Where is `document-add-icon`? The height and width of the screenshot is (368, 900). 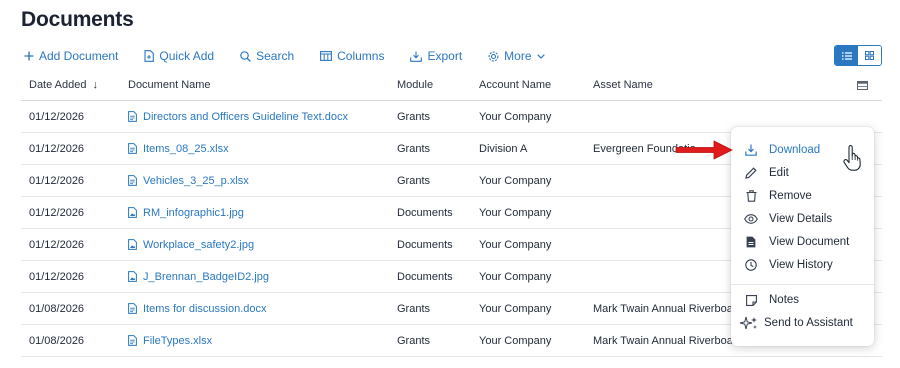 document-add-icon is located at coordinates (149, 56).